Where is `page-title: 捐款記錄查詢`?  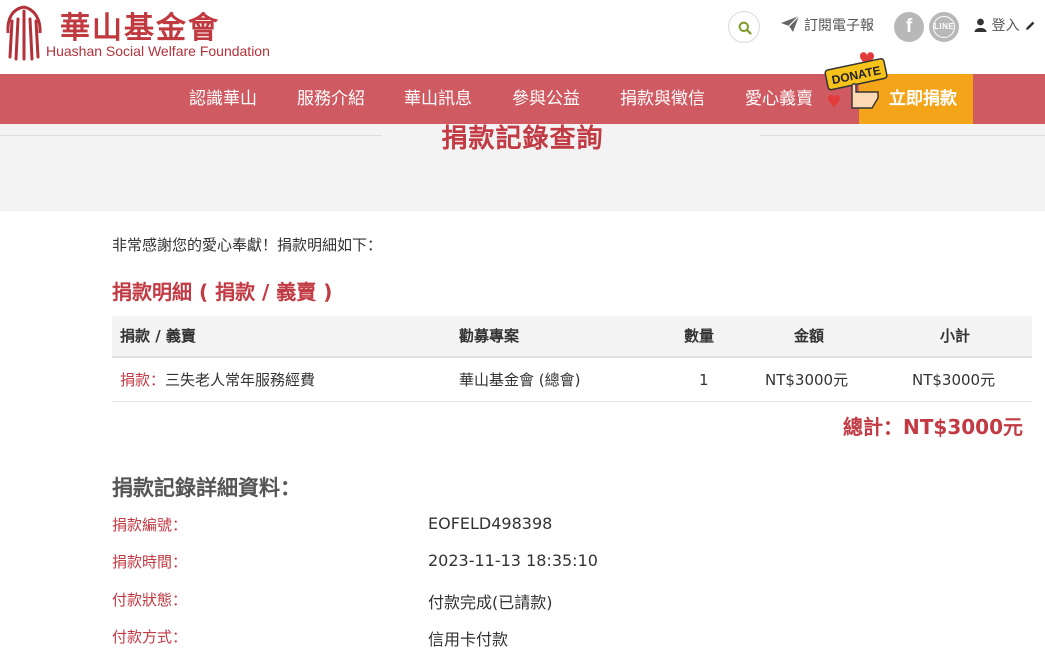 page-title: 捐款記錄查詢 is located at coordinates (522, 139).